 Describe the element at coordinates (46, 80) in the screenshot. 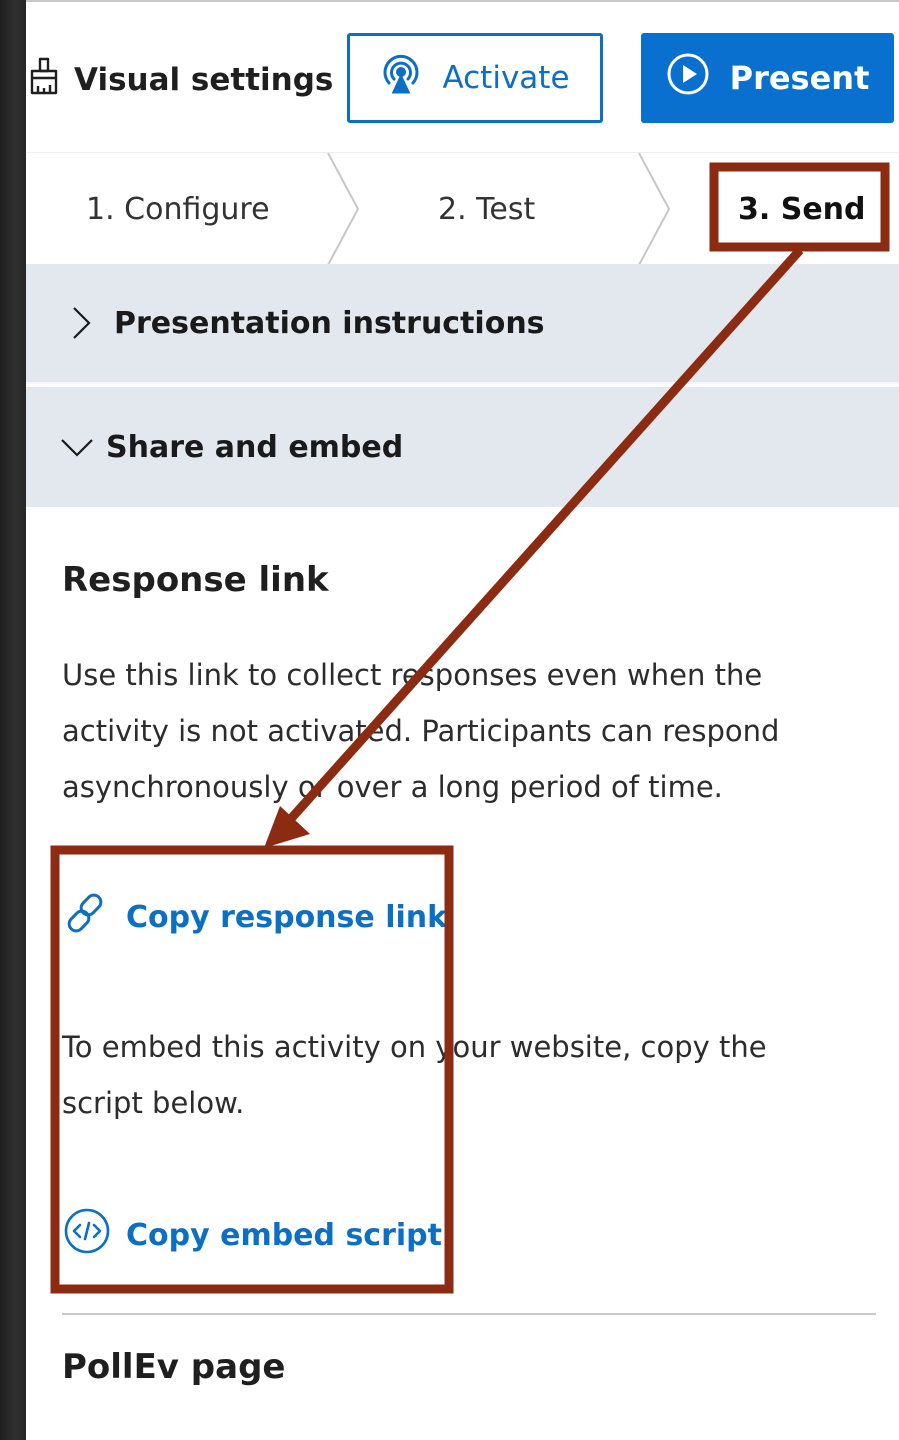

I see `paint-brush-icon` at that location.